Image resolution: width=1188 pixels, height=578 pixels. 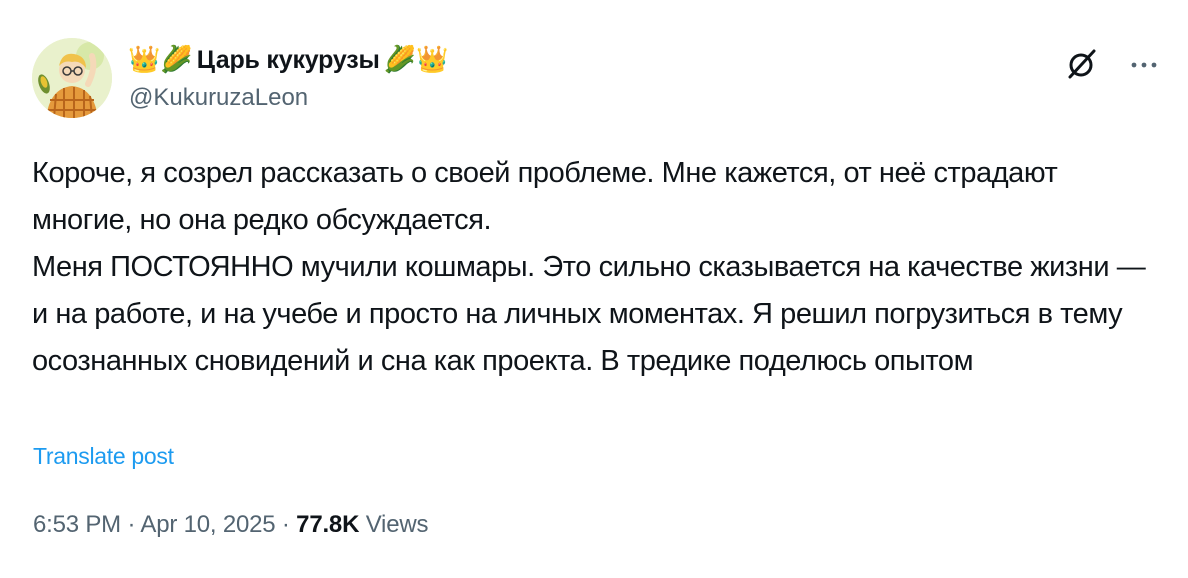 What do you see at coordinates (72, 78) in the screenshot?
I see `avatar` at bounding box center [72, 78].